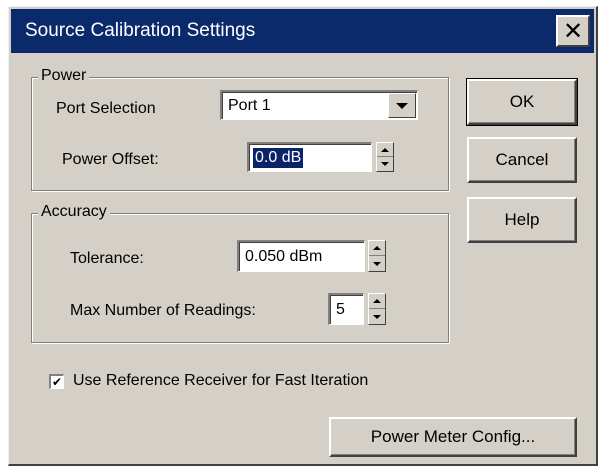 This screenshot has height=472, width=603. What do you see at coordinates (110, 159) in the screenshot?
I see `power-offset-label: Power Offset:` at bounding box center [110, 159].